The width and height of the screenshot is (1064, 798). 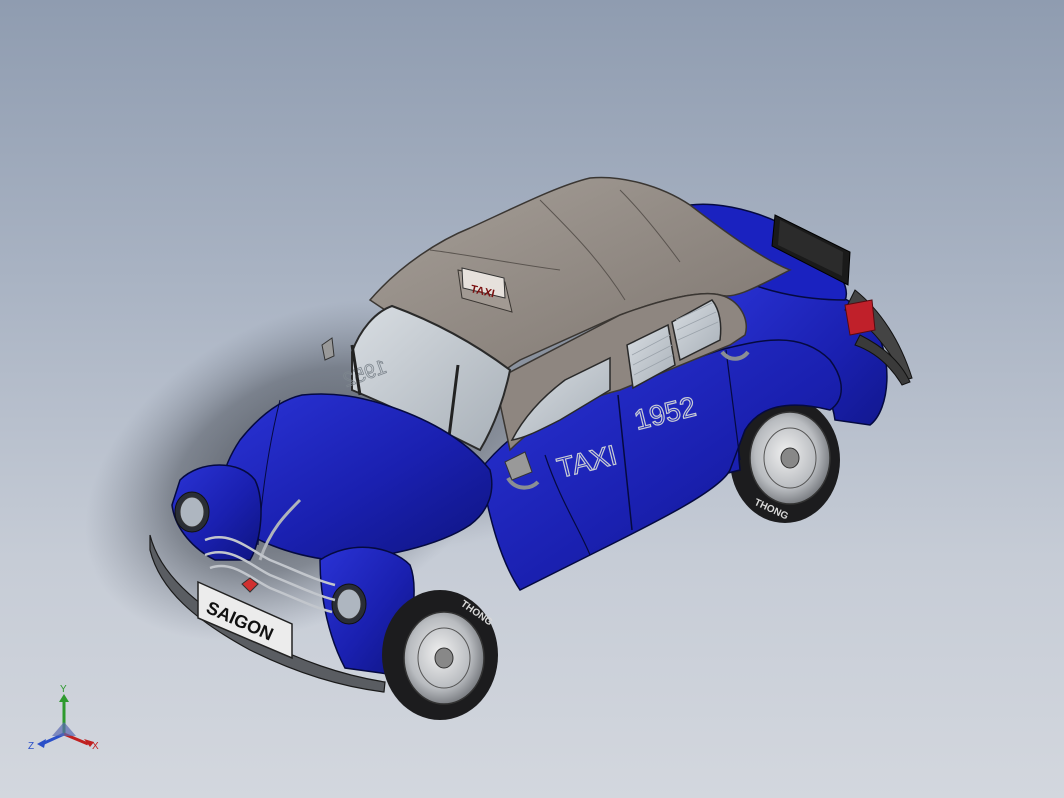 I want to click on z-axis-label: Z, so click(x=31, y=746).